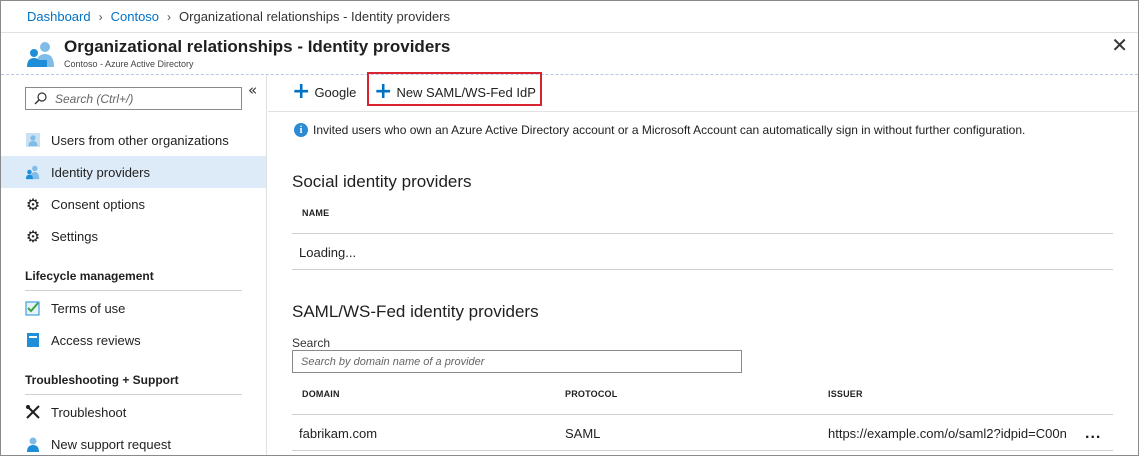 Image resolution: width=1139 pixels, height=456 pixels. What do you see at coordinates (321, 394) in the screenshot?
I see `column-header-domain: DOMAIN` at bounding box center [321, 394].